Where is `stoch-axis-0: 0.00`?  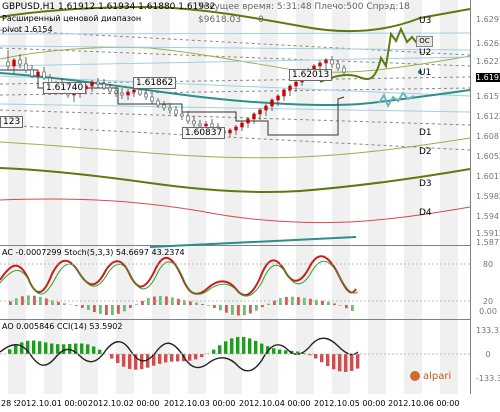 stoch-axis-0: 0.00 is located at coordinates (488, 311).